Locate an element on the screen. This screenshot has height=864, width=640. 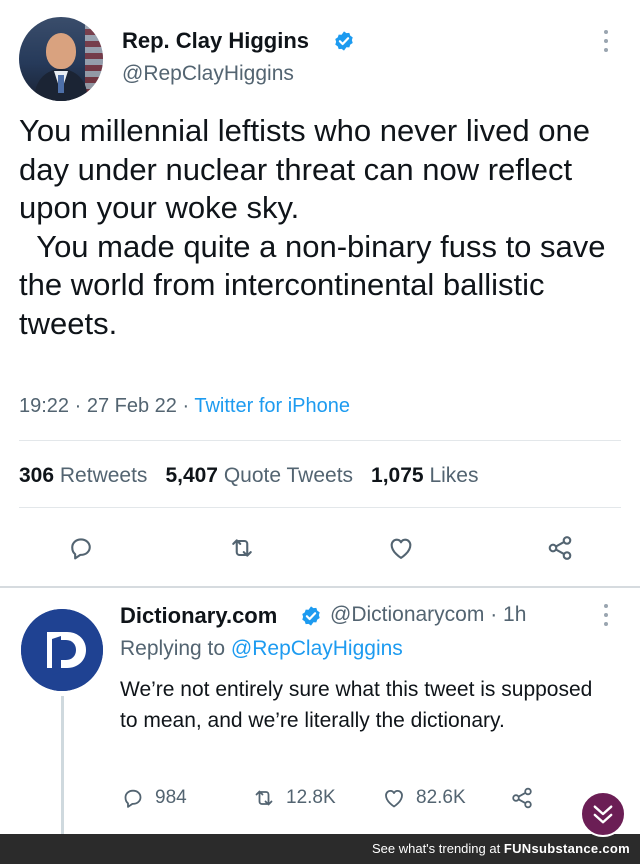
retweet-count: 12.8K is located at coordinates (311, 797).